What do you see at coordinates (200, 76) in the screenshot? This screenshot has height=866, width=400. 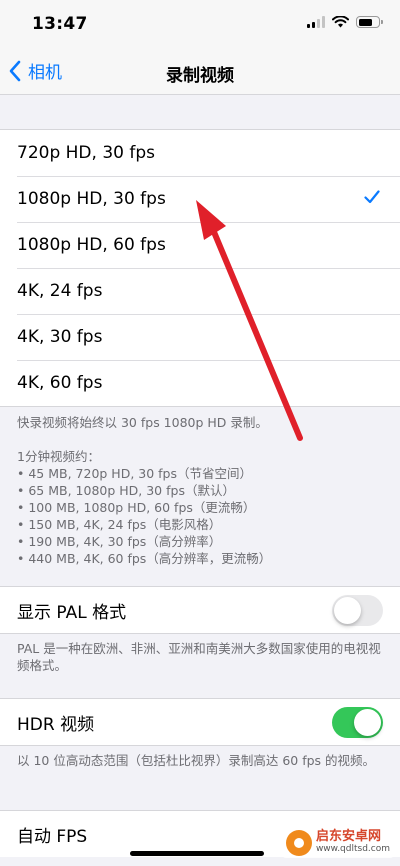 I see `page-title: 录制视频` at bounding box center [200, 76].